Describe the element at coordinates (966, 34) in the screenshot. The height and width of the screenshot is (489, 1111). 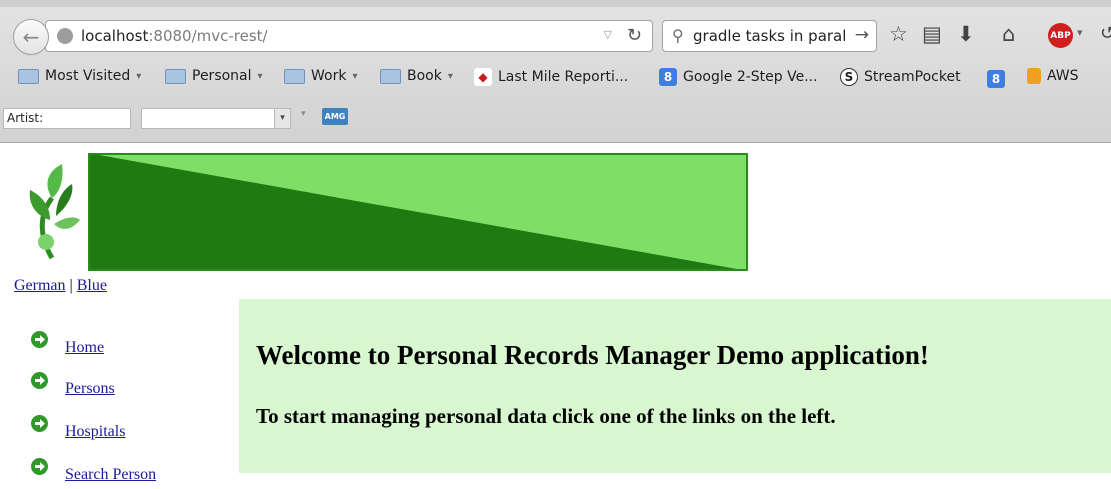
I see `downloads-icon: ⬇` at that location.